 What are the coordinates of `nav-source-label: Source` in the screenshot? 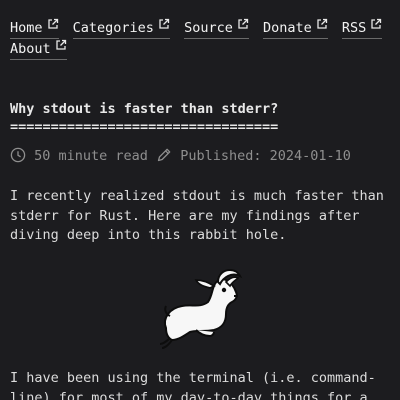 It's located at (208, 28).